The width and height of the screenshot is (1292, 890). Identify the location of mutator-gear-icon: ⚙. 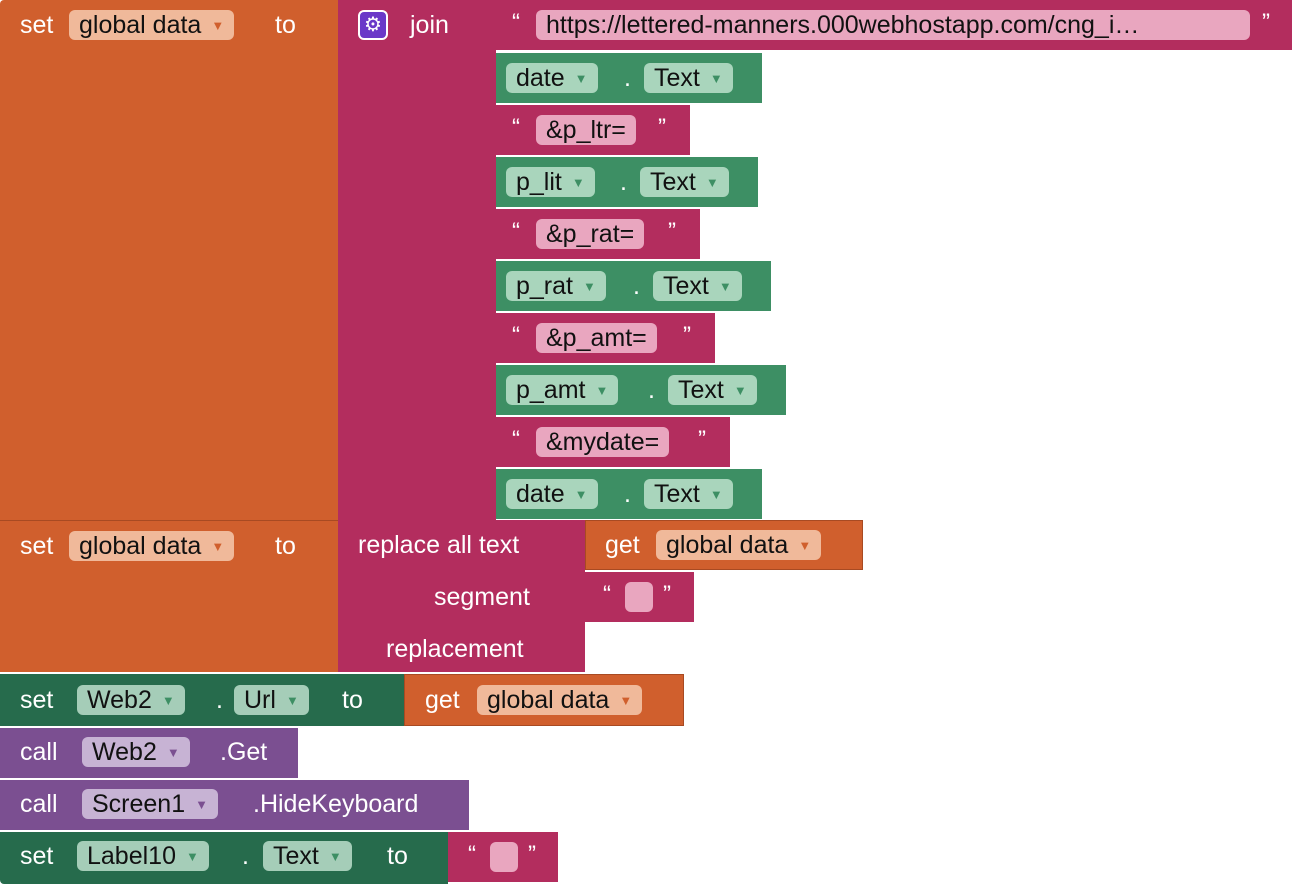
(373, 25).